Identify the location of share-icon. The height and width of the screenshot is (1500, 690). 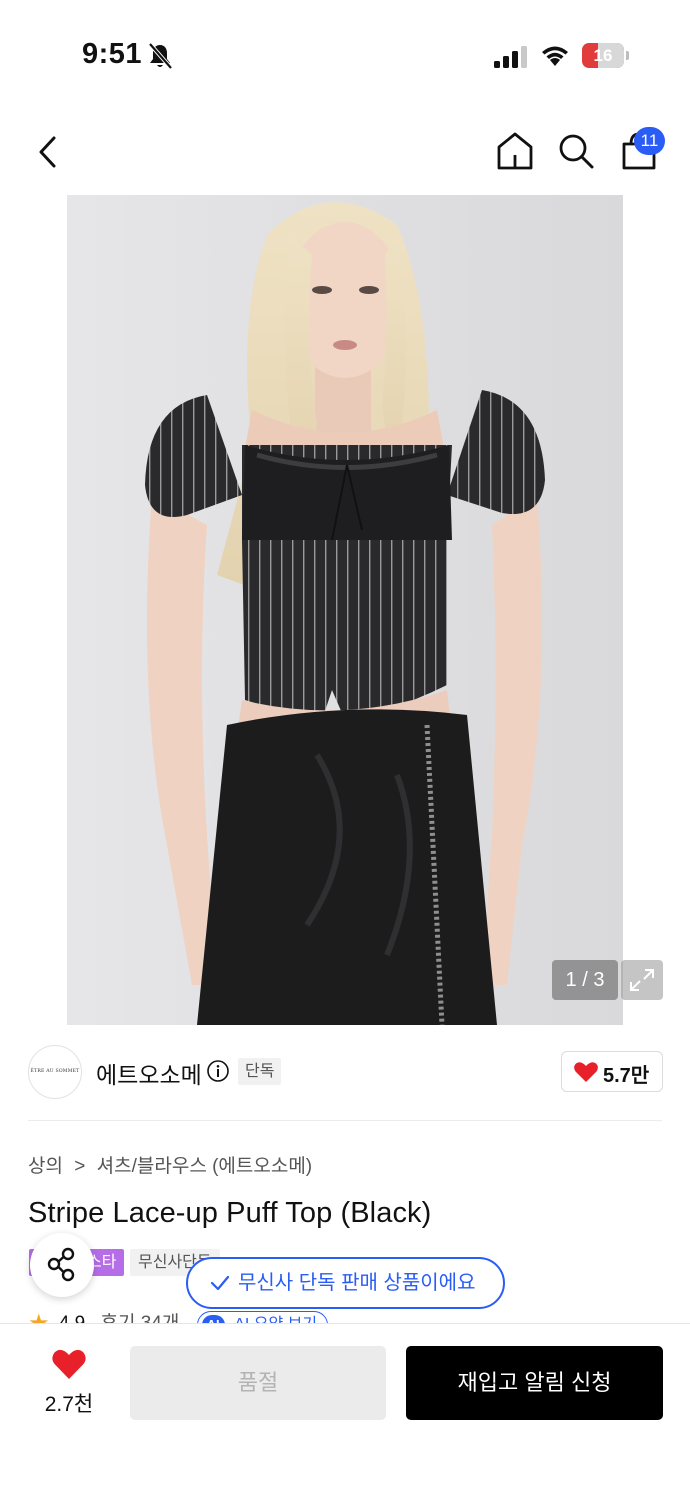
(61, 1264).